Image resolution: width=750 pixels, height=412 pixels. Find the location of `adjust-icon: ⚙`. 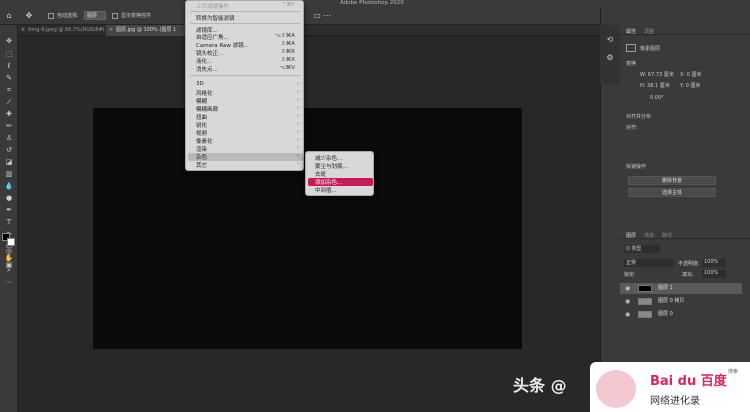

adjust-icon: ⚙ is located at coordinates (610, 58).